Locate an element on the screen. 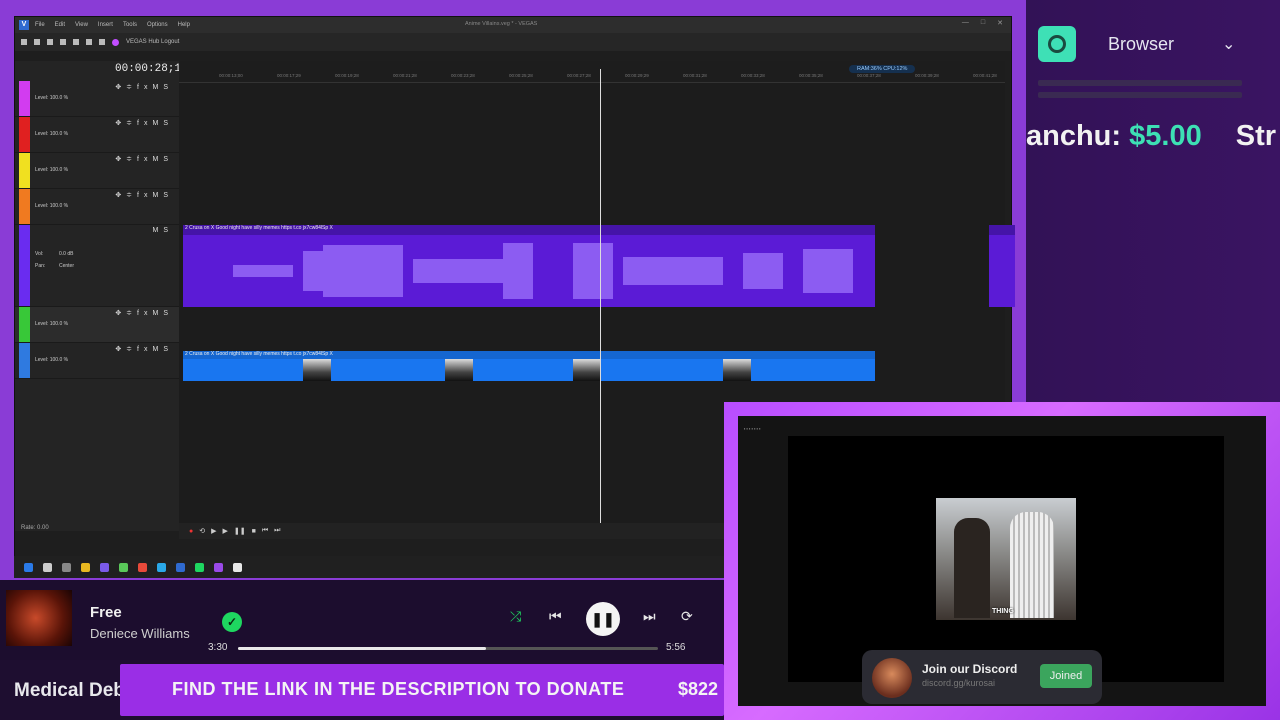 This screenshot has height=720, width=1280. playhead is located at coordinates (600, 299).